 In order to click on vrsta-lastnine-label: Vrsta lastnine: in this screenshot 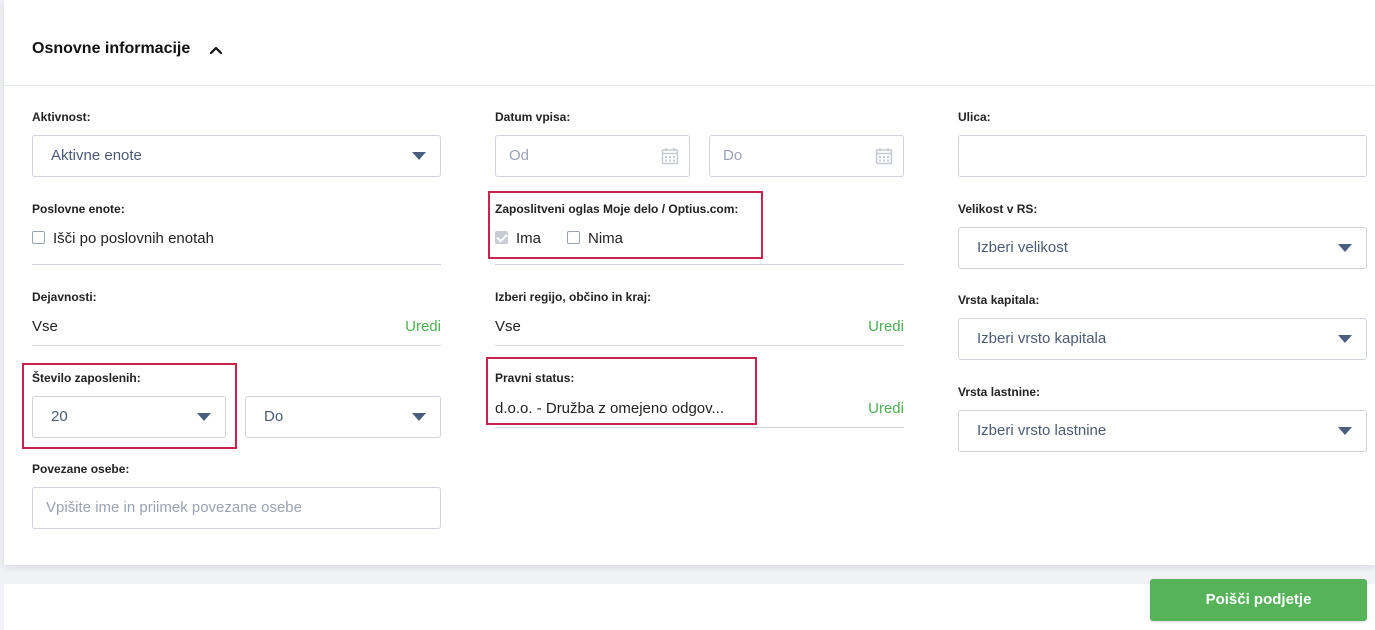, I will do `click(999, 392)`.